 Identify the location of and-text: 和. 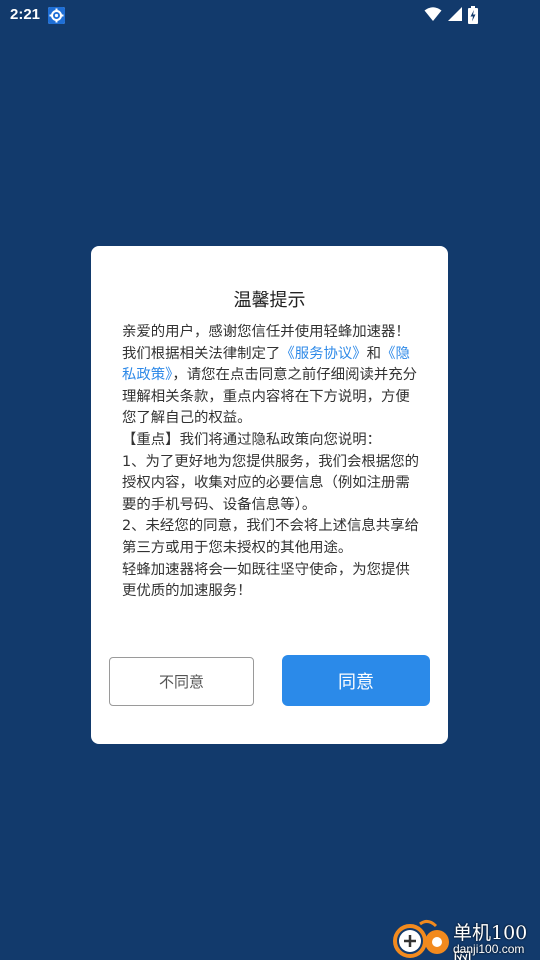
(374, 353).